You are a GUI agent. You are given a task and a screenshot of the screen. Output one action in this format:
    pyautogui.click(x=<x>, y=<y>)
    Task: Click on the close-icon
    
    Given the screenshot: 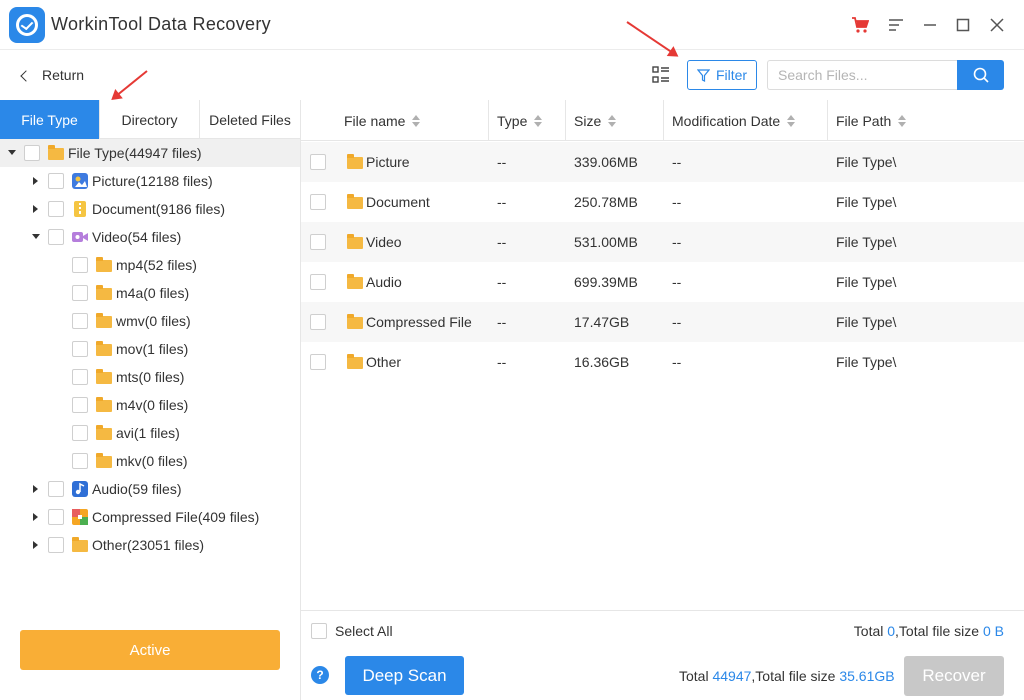 What is the action you would take?
    pyautogui.click(x=997, y=25)
    